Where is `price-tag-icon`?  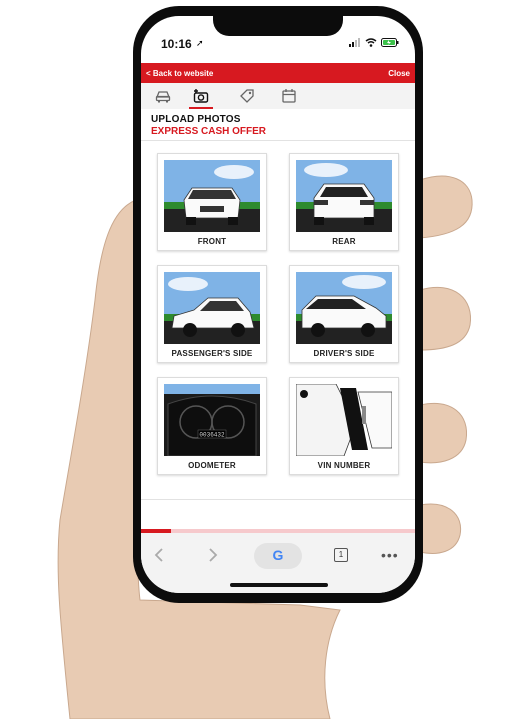 price-tag-icon is located at coordinates (247, 96).